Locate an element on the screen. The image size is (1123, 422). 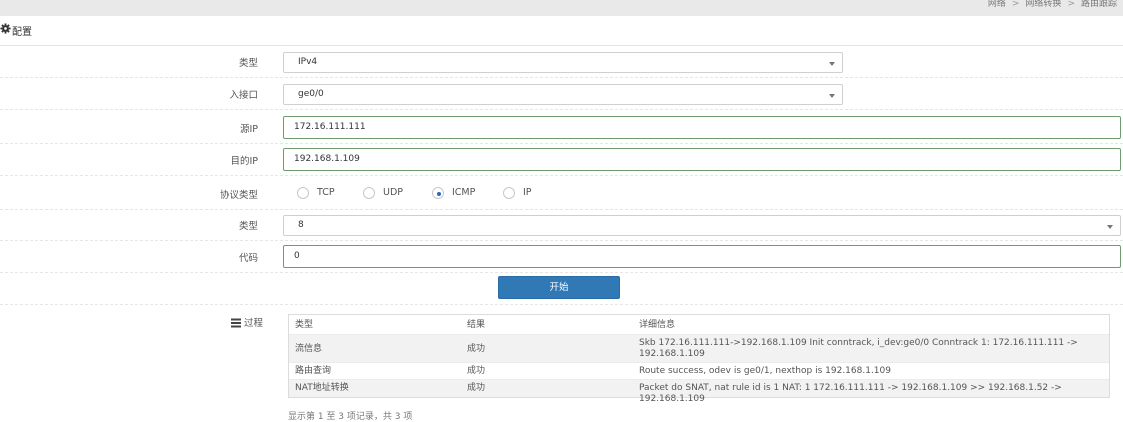
table-header-row: 类型 结果 详细信息 is located at coordinates (699, 325).